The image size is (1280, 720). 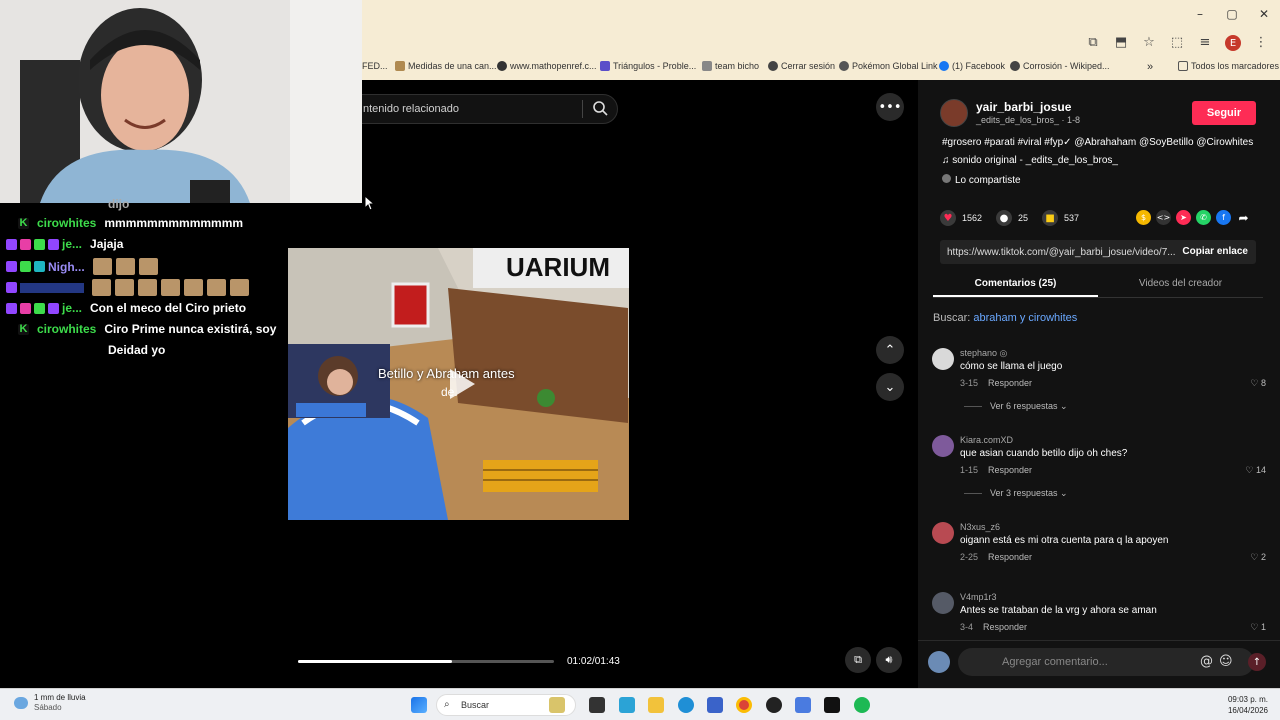 What do you see at coordinates (1248, 705) in the screenshot?
I see `system-clock: 09:03 p. m. 16/04/2026` at bounding box center [1248, 705].